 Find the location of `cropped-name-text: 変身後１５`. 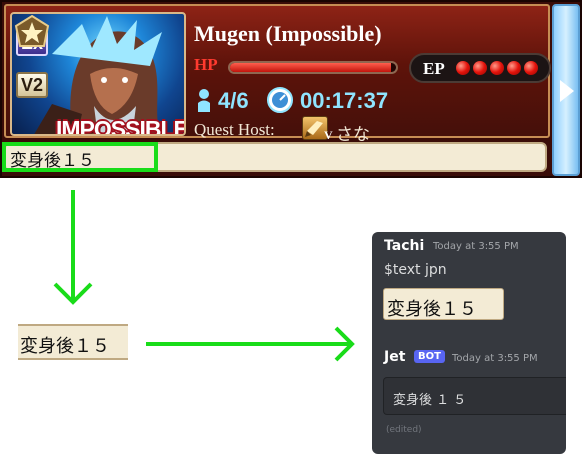

cropped-name-text: 変身後１５ is located at coordinates (65, 346).